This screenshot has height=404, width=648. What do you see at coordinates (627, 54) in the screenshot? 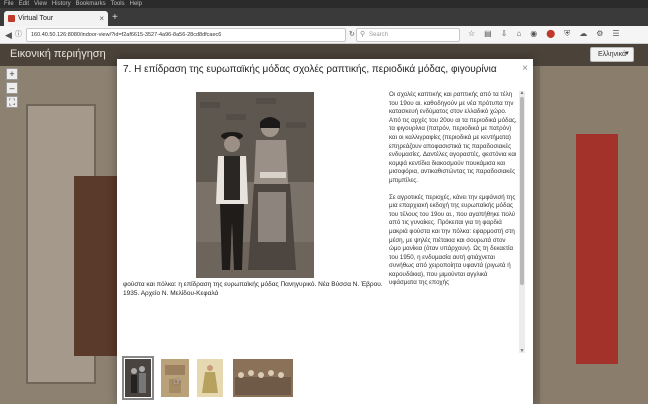
I see `chevron-down-icon: ▼` at bounding box center [627, 54].